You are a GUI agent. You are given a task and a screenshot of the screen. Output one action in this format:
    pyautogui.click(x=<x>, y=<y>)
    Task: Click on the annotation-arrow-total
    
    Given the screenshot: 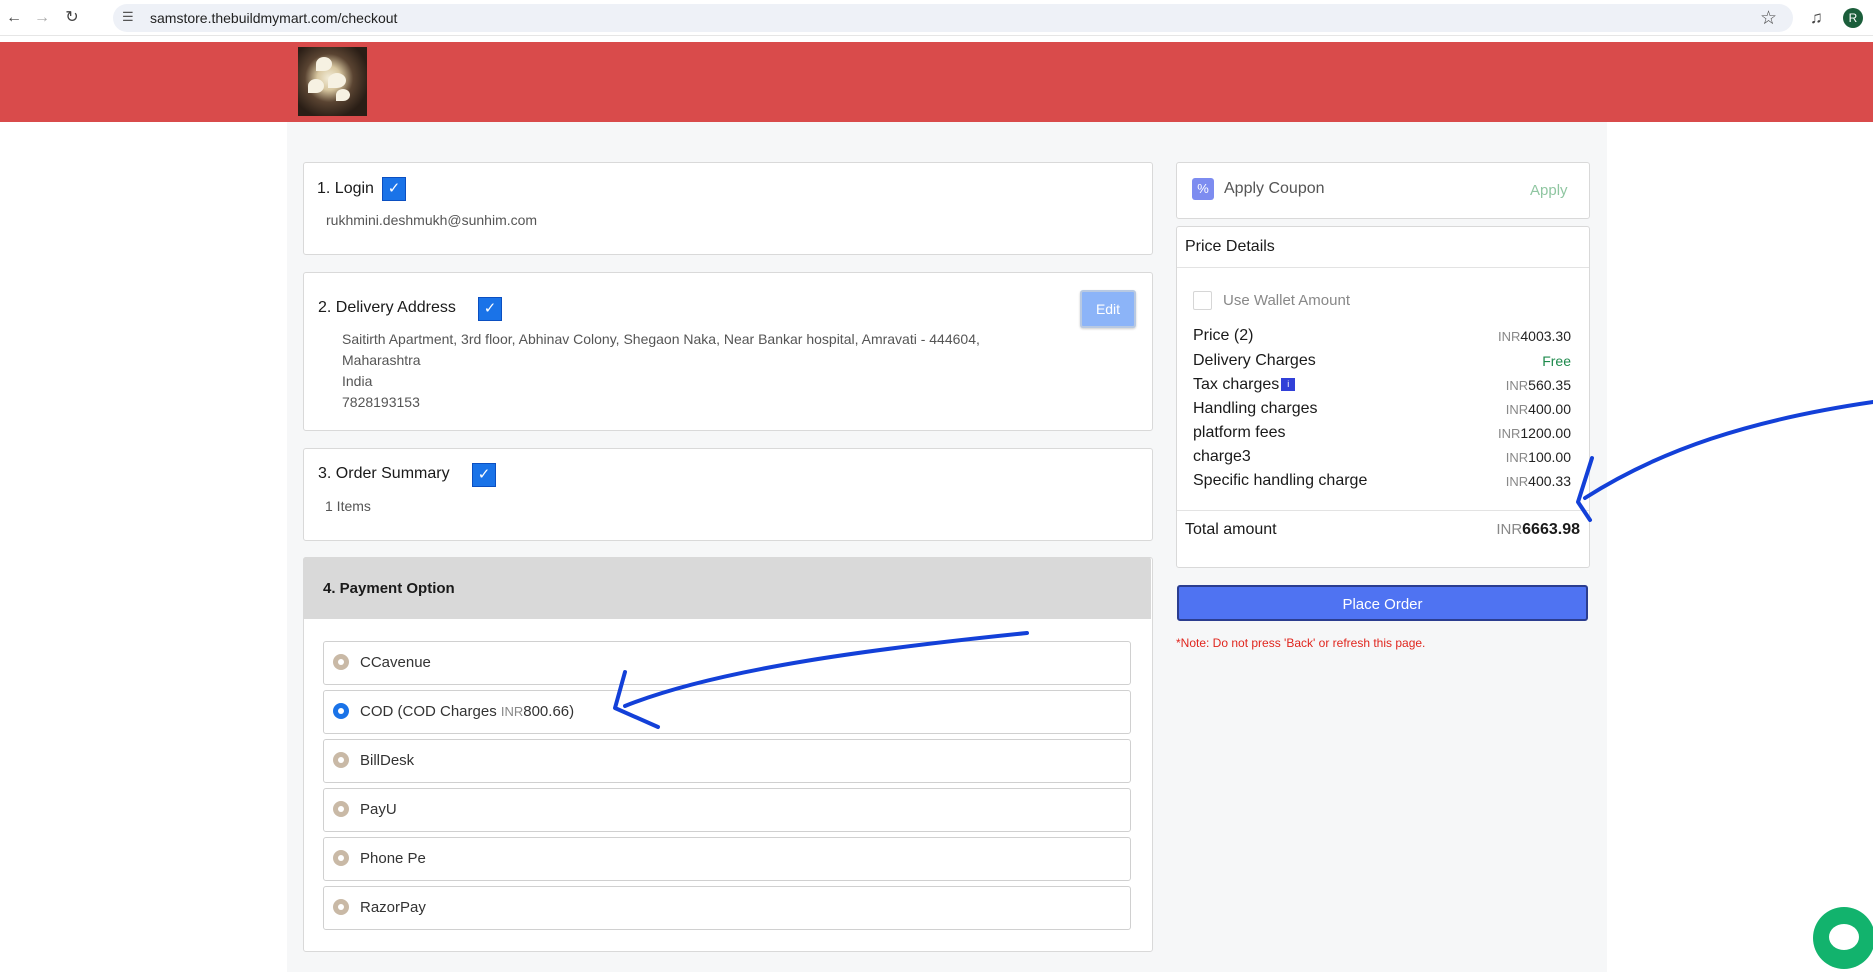 What is the action you would take?
    pyautogui.click(x=1728, y=450)
    